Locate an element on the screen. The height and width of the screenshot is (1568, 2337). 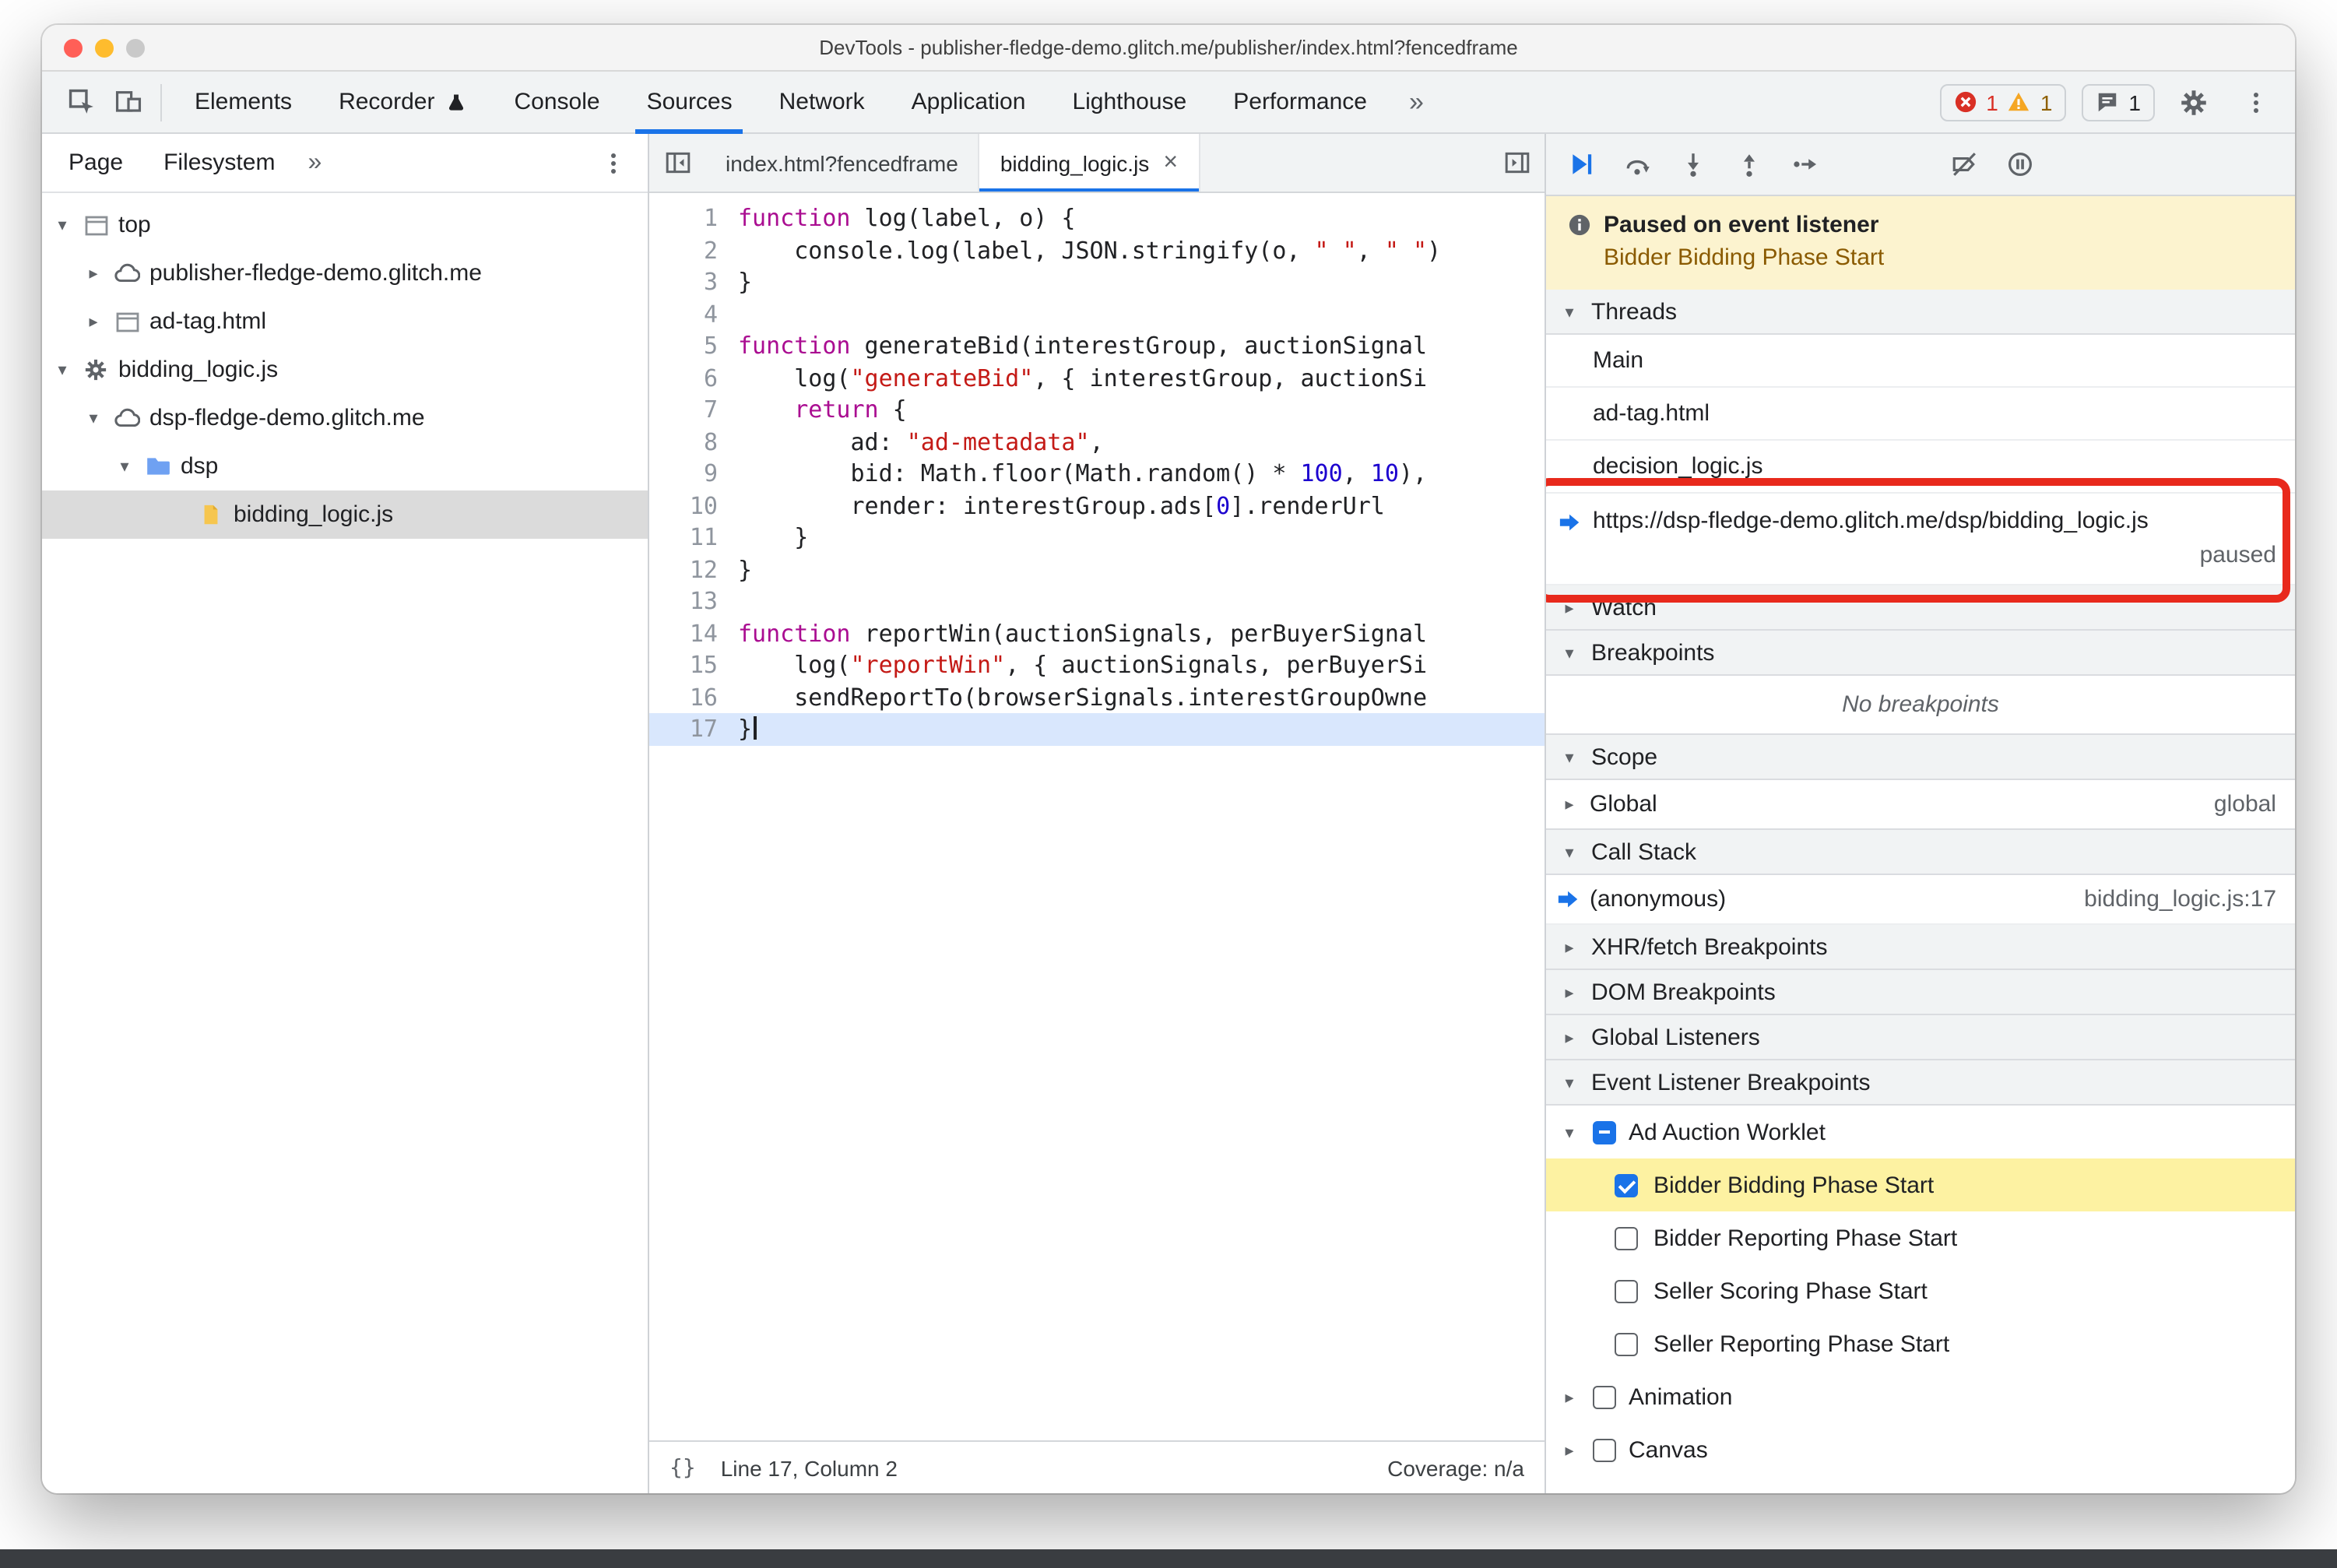
code-line: 8 ad: "ad-metadata", is located at coordinates (1097, 442).